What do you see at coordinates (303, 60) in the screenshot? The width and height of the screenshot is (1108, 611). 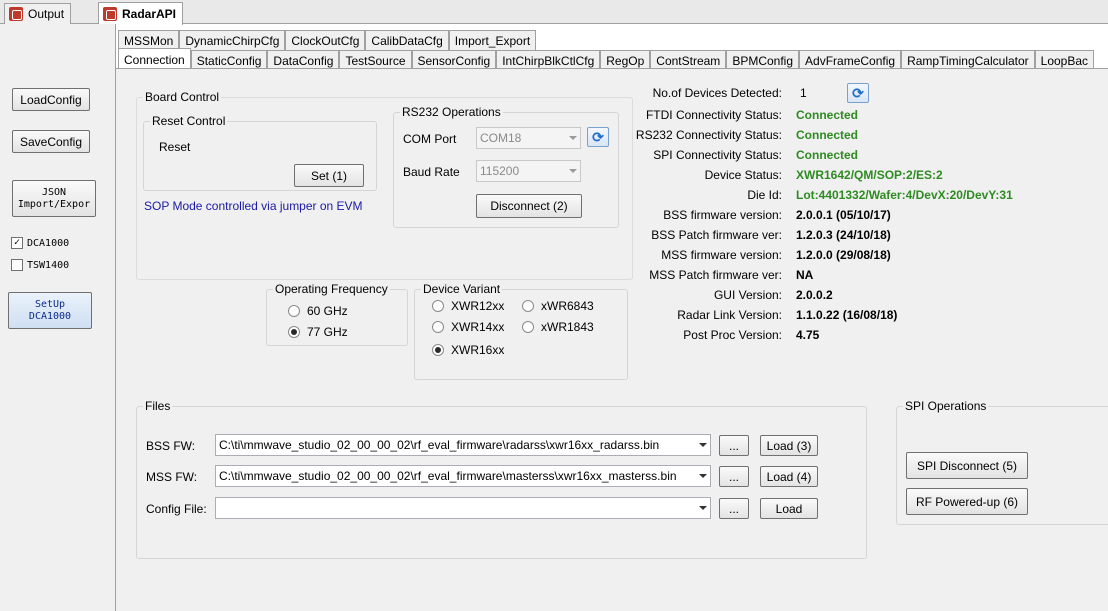 I see `tab-dataconfig: DataConfig` at bounding box center [303, 60].